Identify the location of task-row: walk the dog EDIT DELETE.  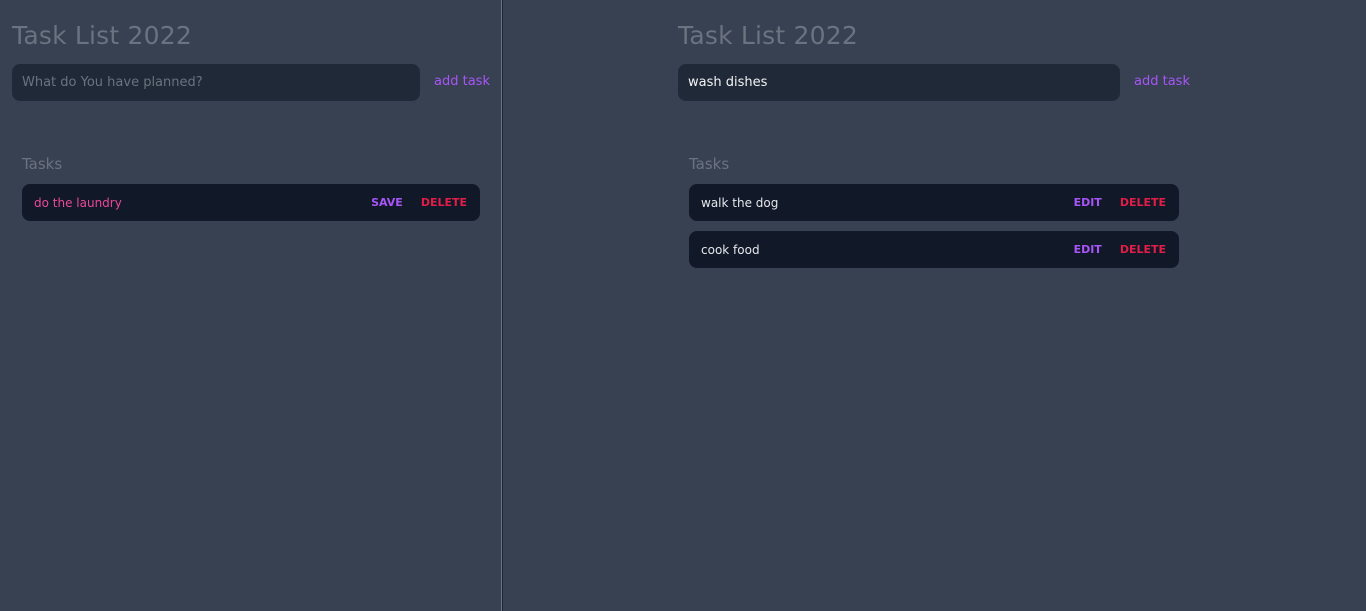
(934, 202).